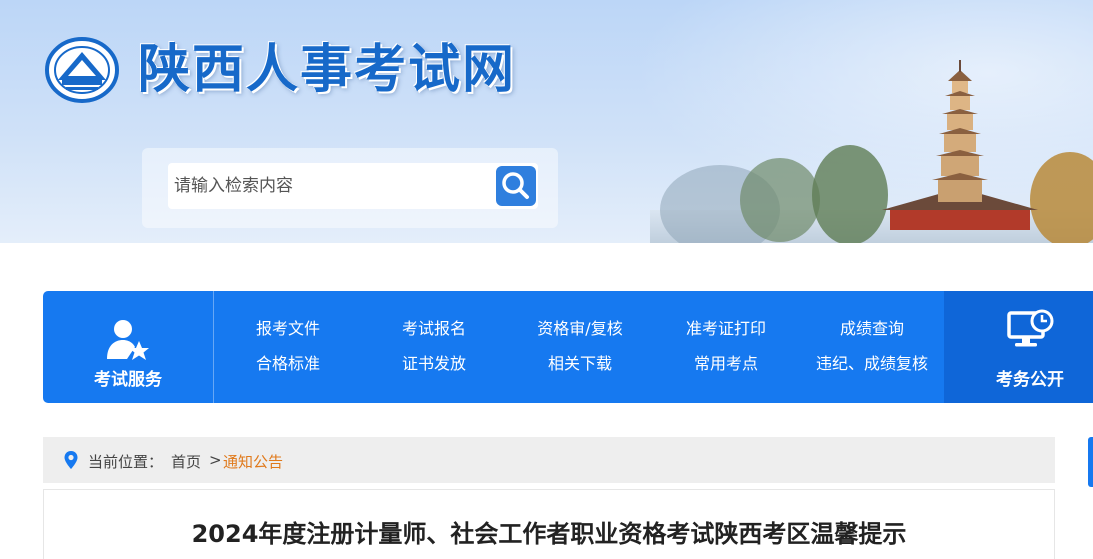 The width and height of the screenshot is (1093, 559). I want to click on site-logo-icon, so click(82, 70).